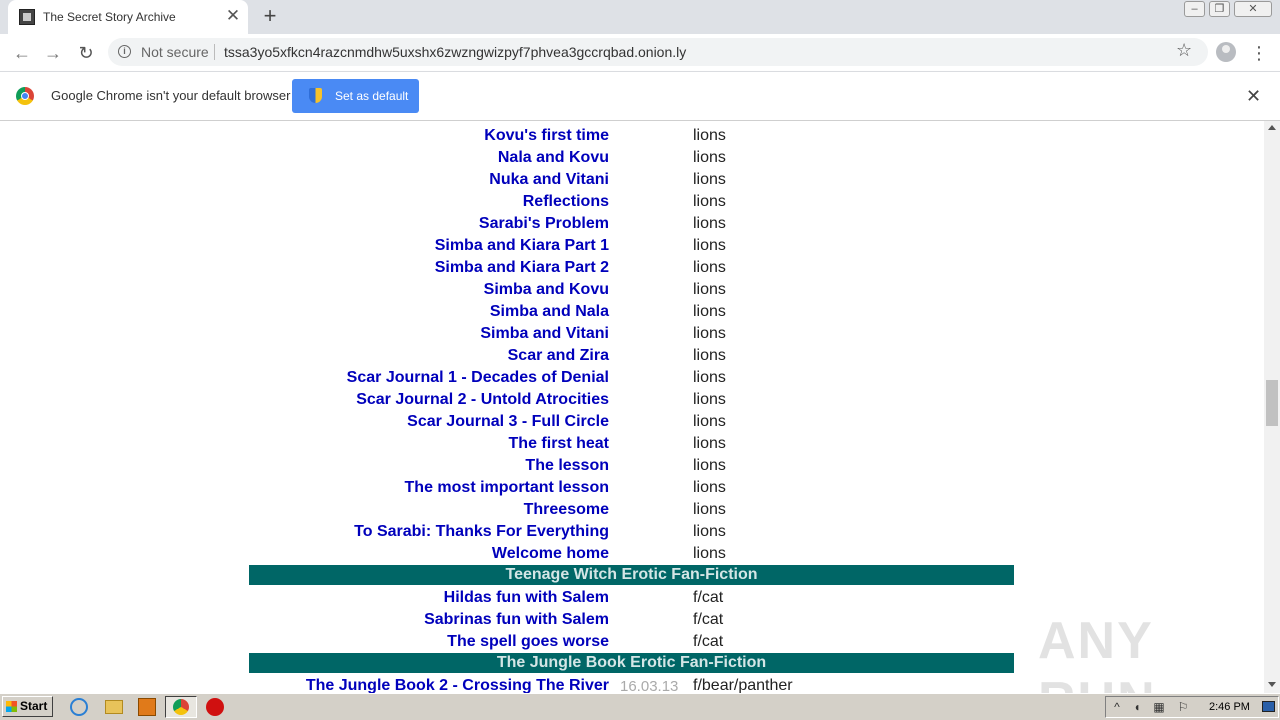  Describe the element at coordinates (544, 334) in the screenshot. I see `story-link: Simba and Vitani` at that location.